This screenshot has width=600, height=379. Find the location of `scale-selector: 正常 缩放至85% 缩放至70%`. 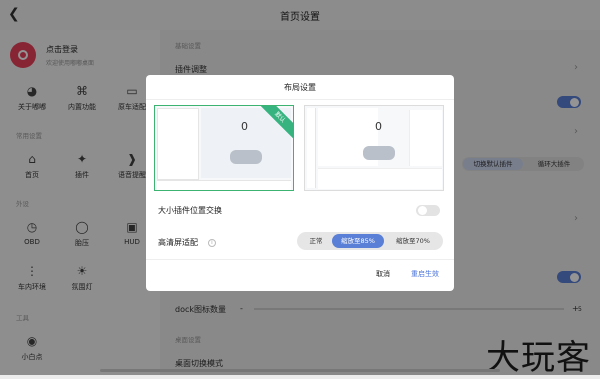

scale-selector: 正常 缩放至85% 缩放至70% is located at coordinates (370, 241).